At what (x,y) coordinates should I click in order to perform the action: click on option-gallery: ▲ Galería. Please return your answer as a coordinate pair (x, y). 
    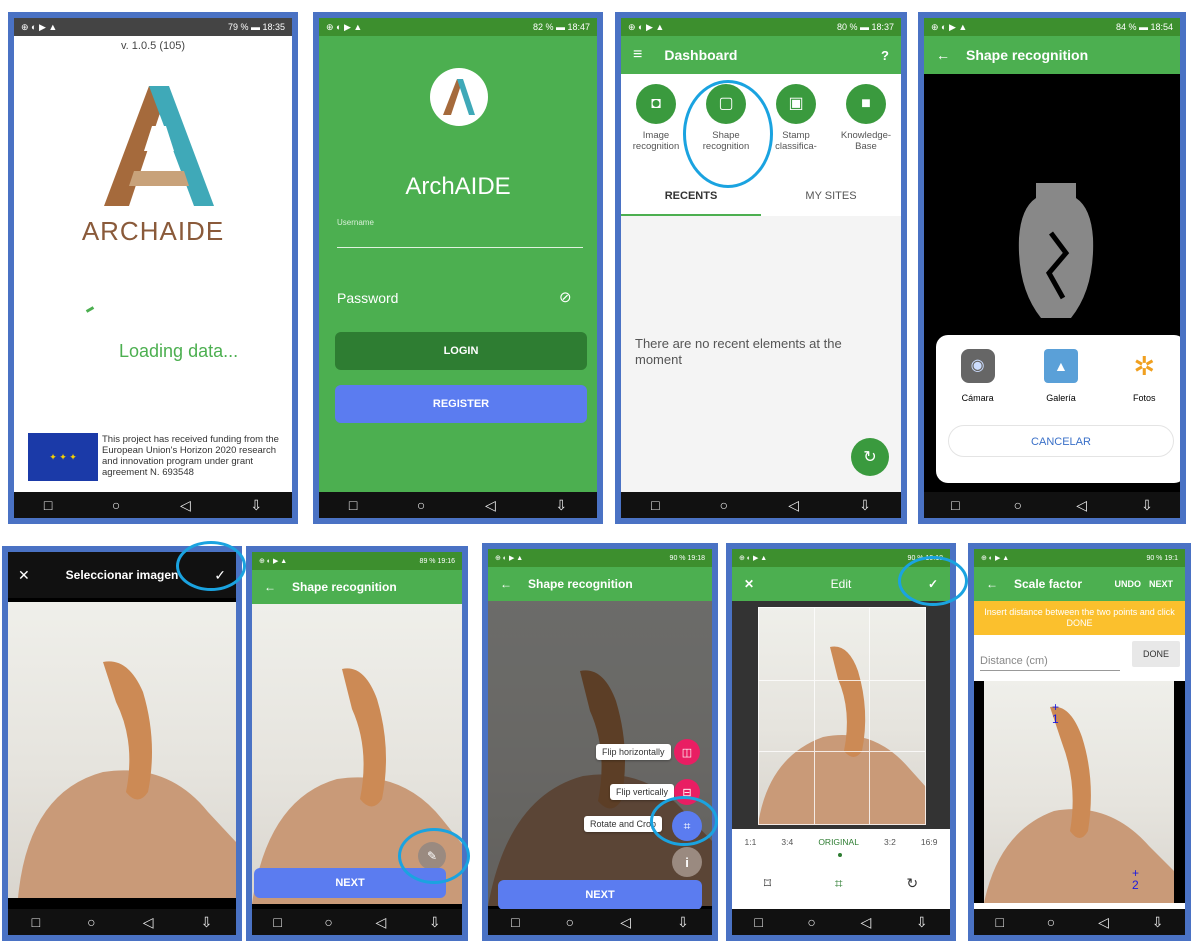
    Looking at the image, I should click on (1061, 376).